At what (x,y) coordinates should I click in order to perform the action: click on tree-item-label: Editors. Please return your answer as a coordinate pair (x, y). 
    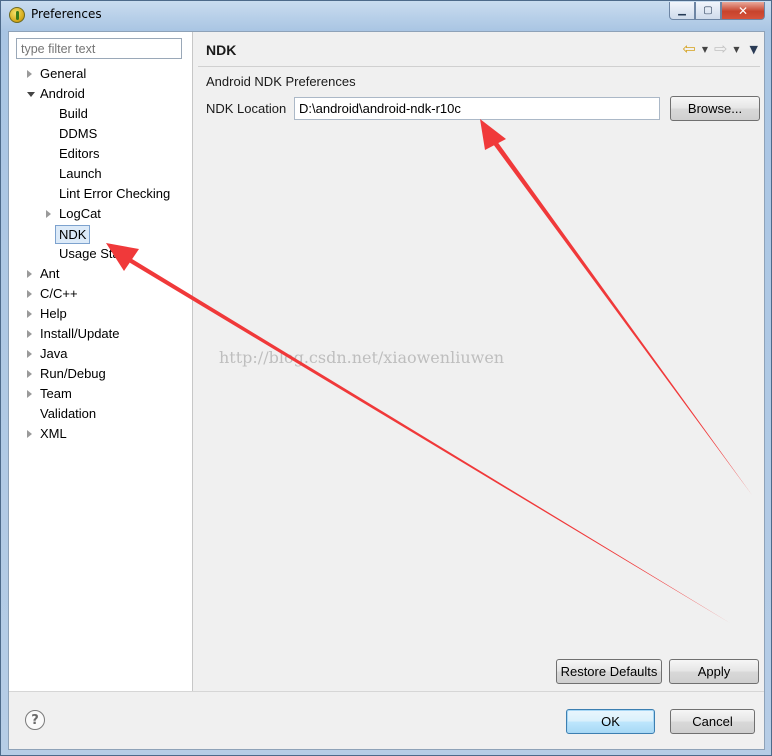
    Looking at the image, I should click on (79, 153).